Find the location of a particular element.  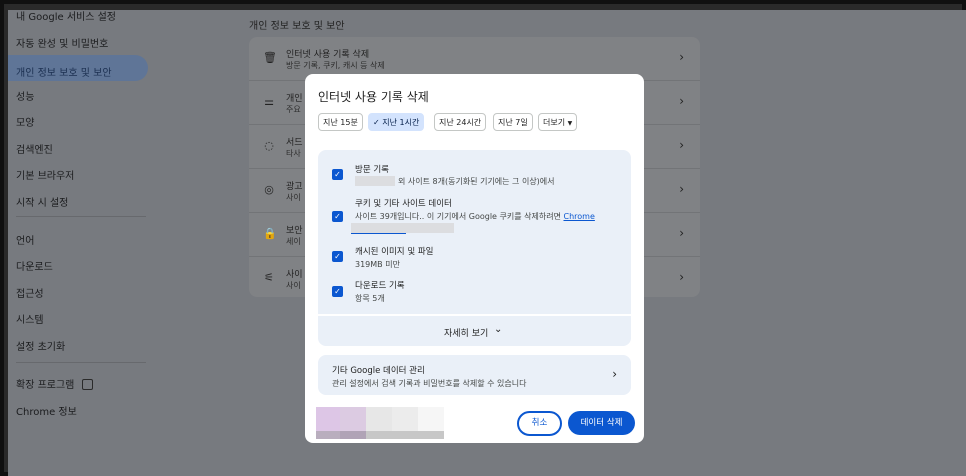

sidebar-item-default-browser: 기본 브라우저 is located at coordinates (45, 174).